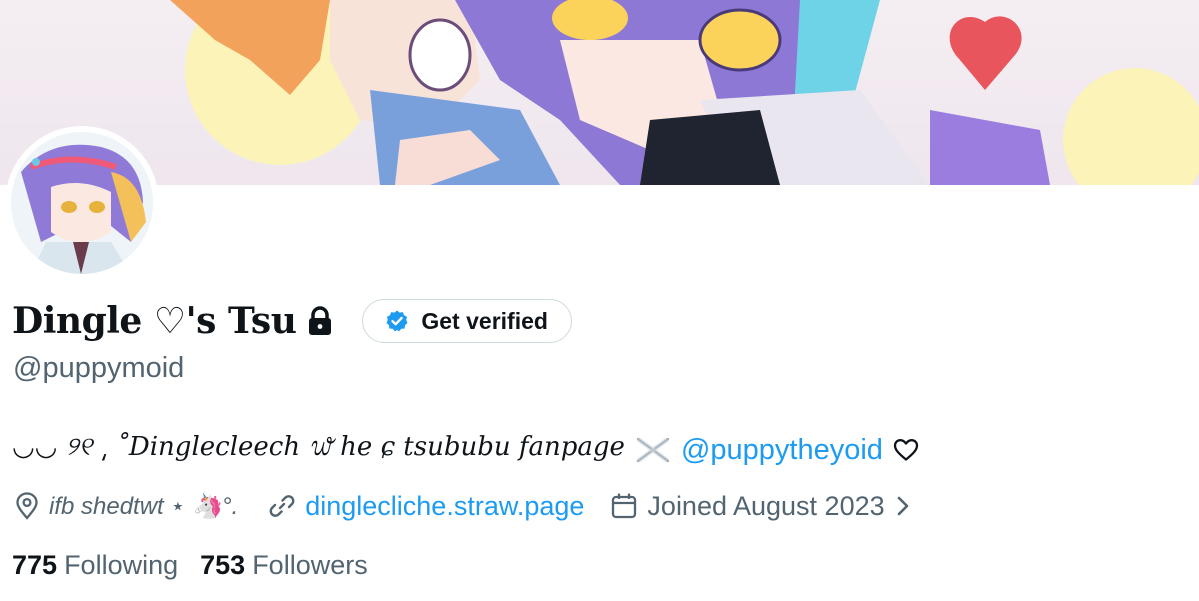  Describe the element at coordinates (766, 505) in the screenshot. I see `joined-date: Joined August 2023` at that location.